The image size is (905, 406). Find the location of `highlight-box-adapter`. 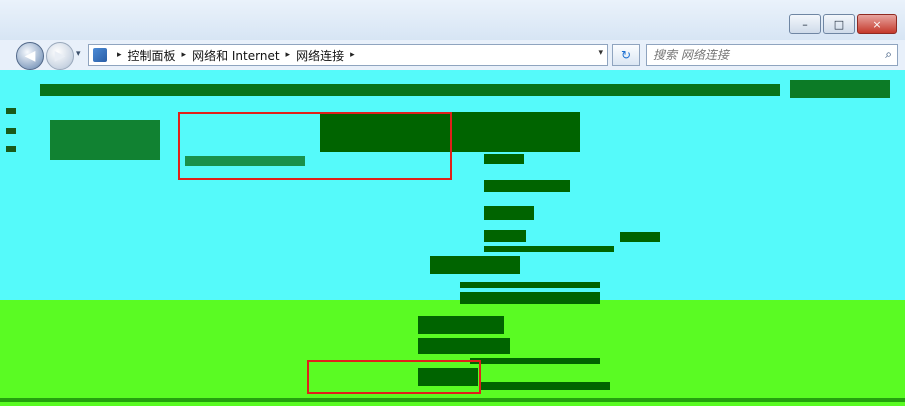

highlight-box-adapter is located at coordinates (315, 146).